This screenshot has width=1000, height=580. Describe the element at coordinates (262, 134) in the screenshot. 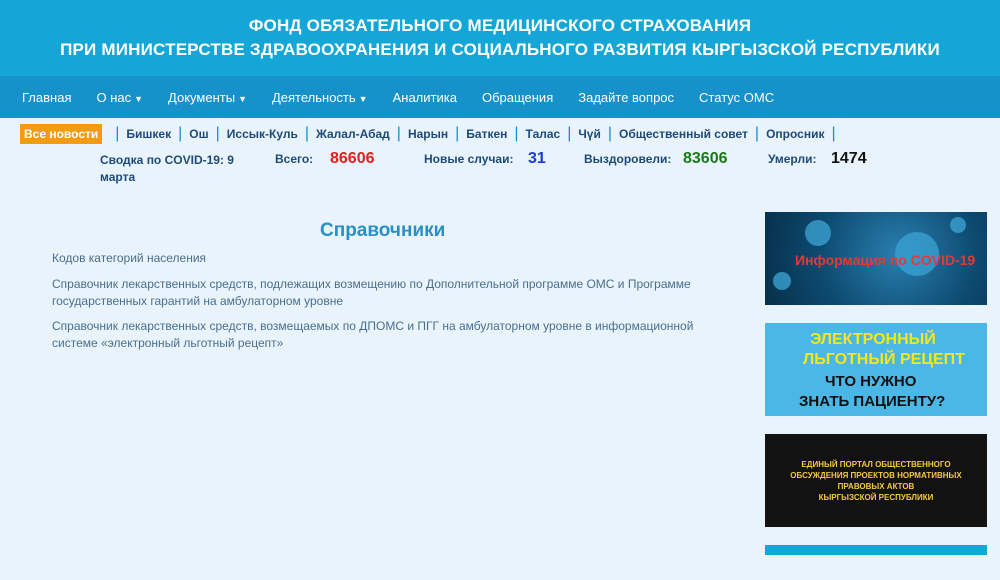

I see `region-issyk-kul: Иссык-Куль` at that location.